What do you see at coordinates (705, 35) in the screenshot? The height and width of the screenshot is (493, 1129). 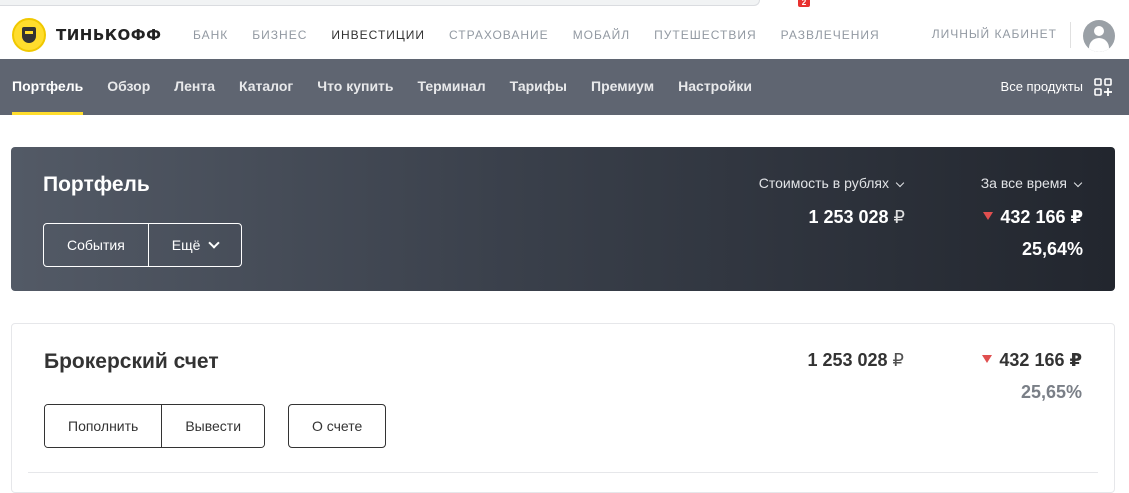 I see `top-nav-travel: ПУТЕШЕСТВИЯ` at bounding box center [705, 35].